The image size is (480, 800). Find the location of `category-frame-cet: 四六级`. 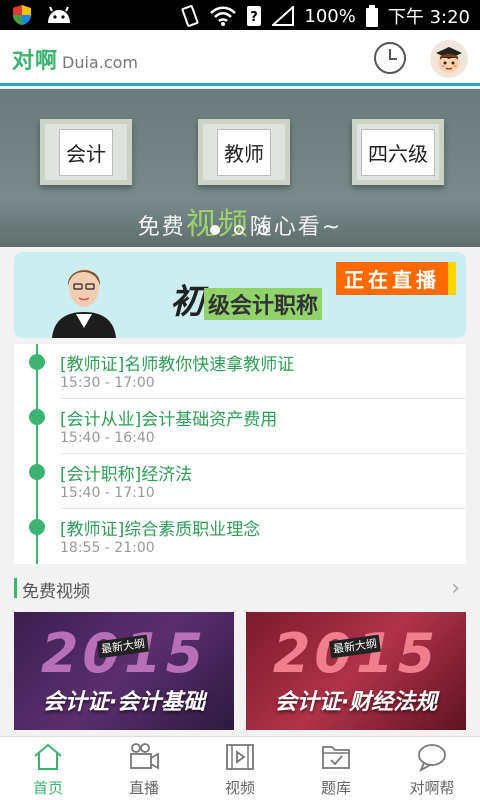

category-frame-cet: 四六级 is located at coordinates (398, 152).